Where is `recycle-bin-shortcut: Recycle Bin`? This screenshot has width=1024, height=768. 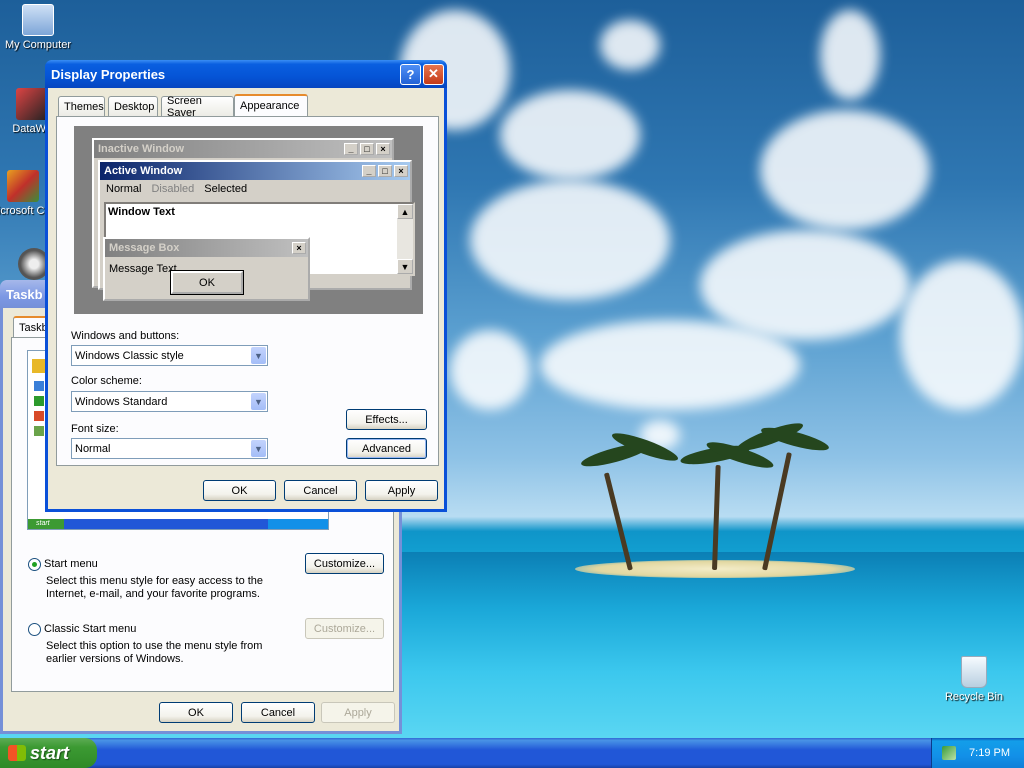 recycle-bin-shortcut: Recycle Bin is located at coordinates (974, 679).